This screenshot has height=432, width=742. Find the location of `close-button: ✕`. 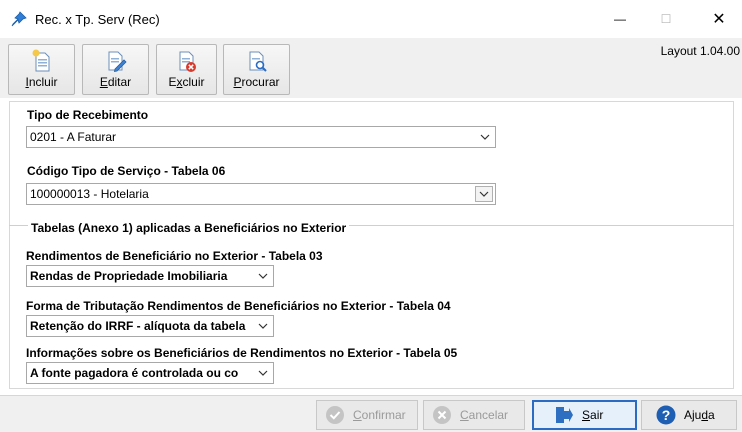

close-button: ✕ is located at coordinates (719, 19).